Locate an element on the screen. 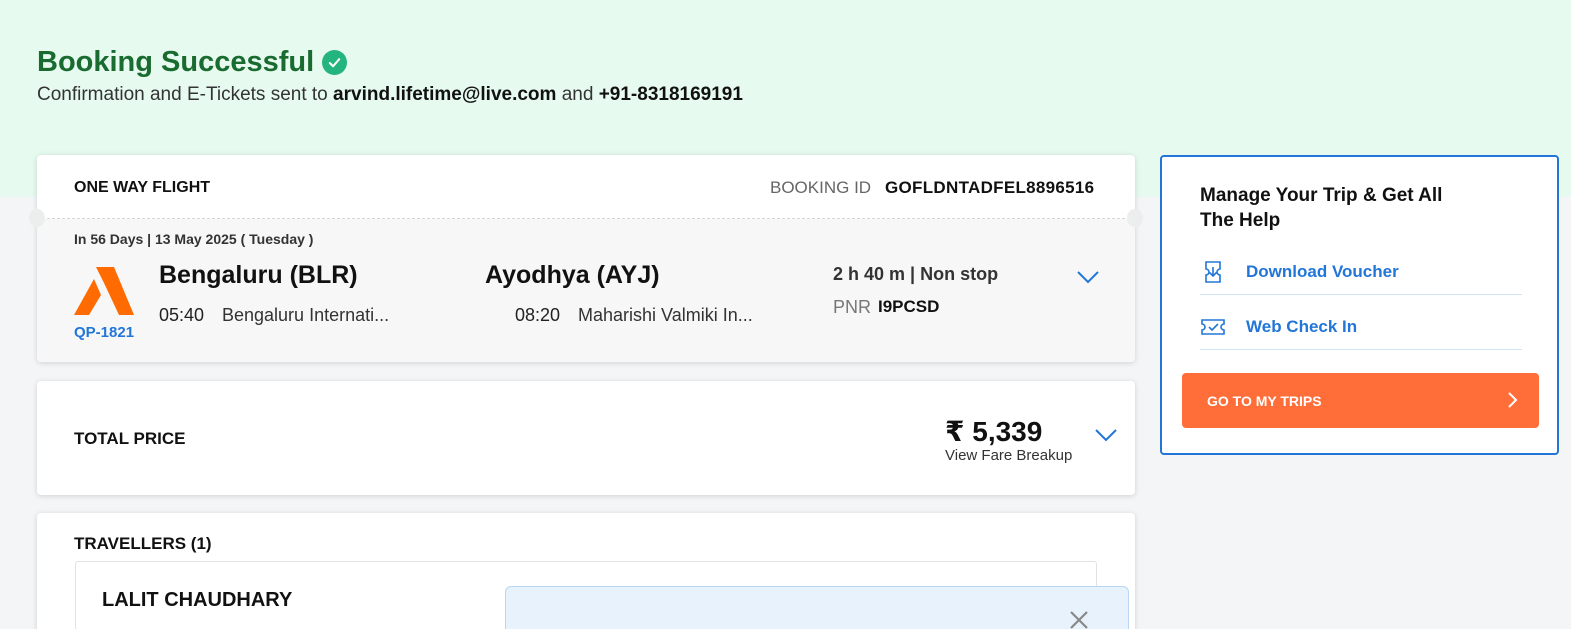 This screenshot has height=629, width=1571. origin-city: Bengaluru (BLR) is located at coordinates (258, 275).